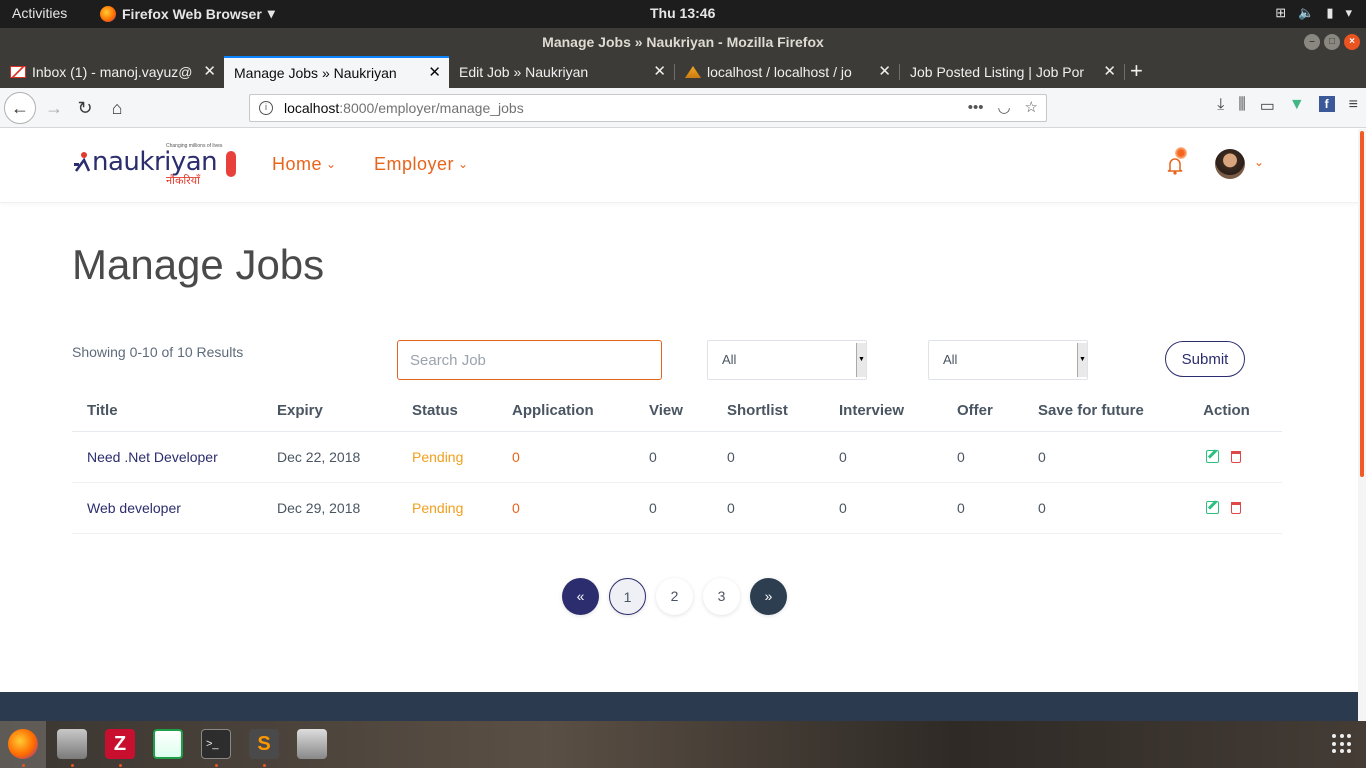  Describe the element at coordinates (39, 13) in the screenshot. I see `activities-button: Activities` at that location.